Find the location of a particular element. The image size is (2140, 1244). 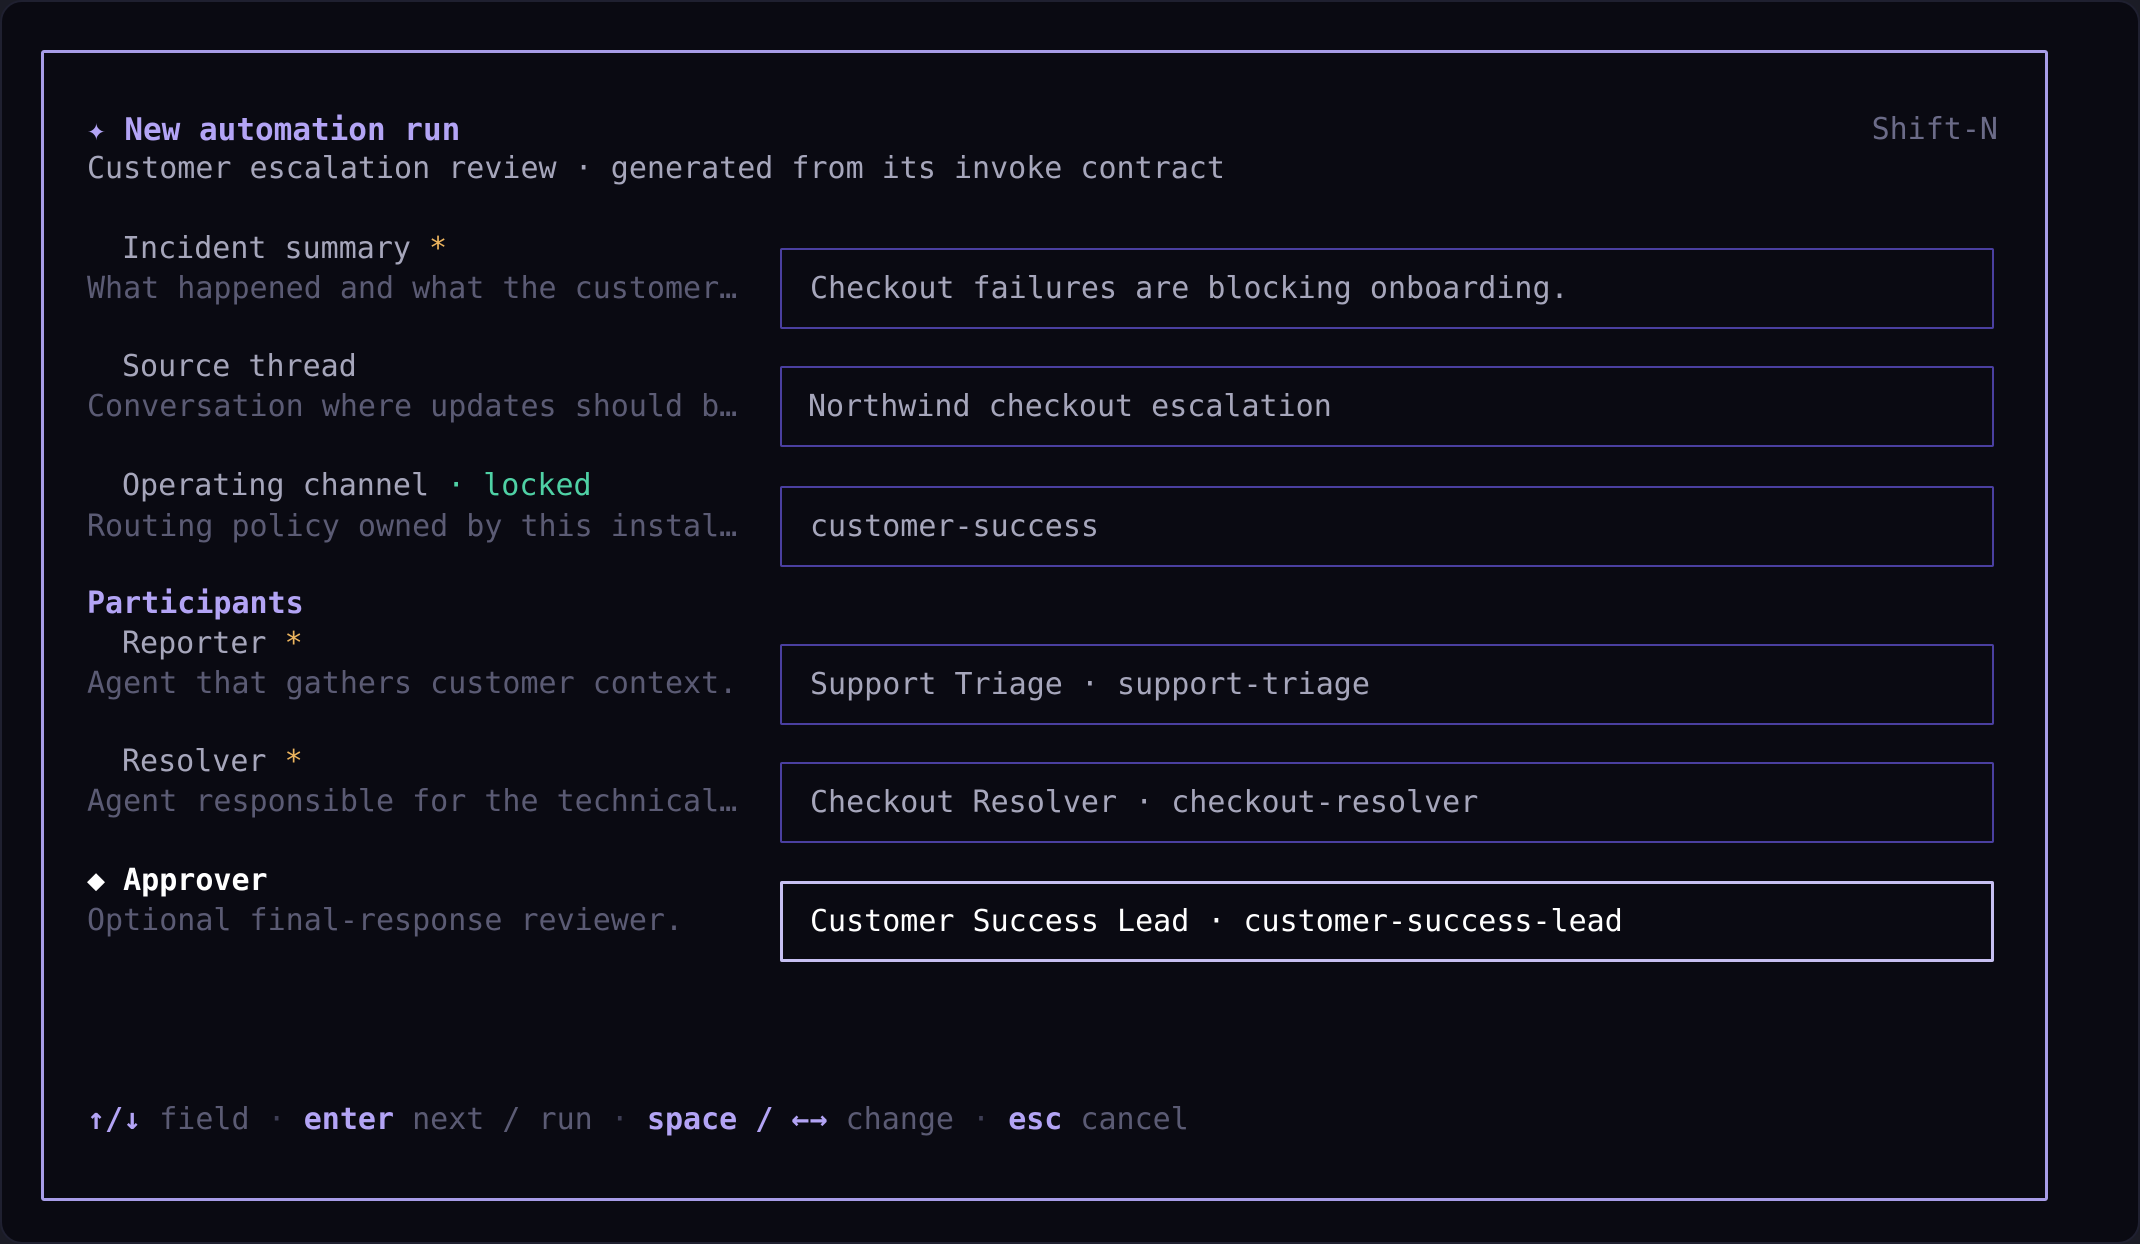

key-esc: esc is located at coordinates (1035, 1119).